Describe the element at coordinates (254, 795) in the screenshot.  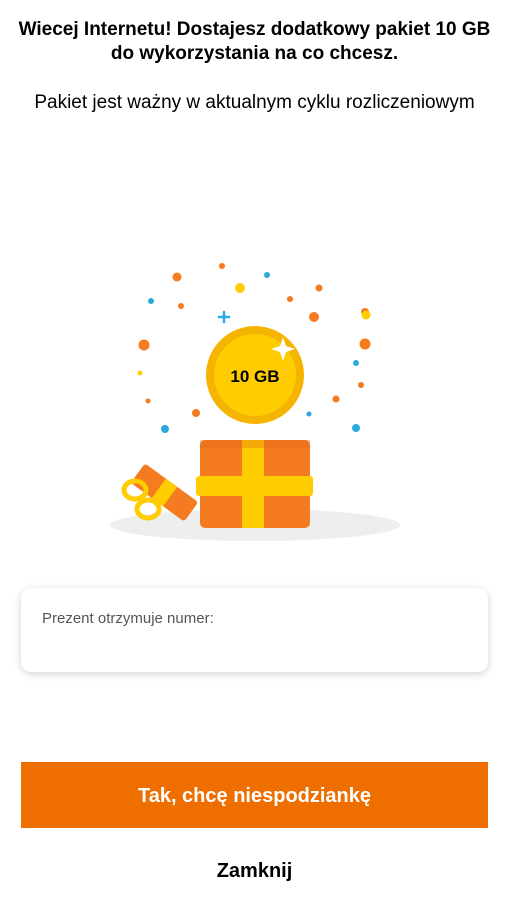
I see `confirm-gift-button: Tak, chcę niespodziankę` at that location.